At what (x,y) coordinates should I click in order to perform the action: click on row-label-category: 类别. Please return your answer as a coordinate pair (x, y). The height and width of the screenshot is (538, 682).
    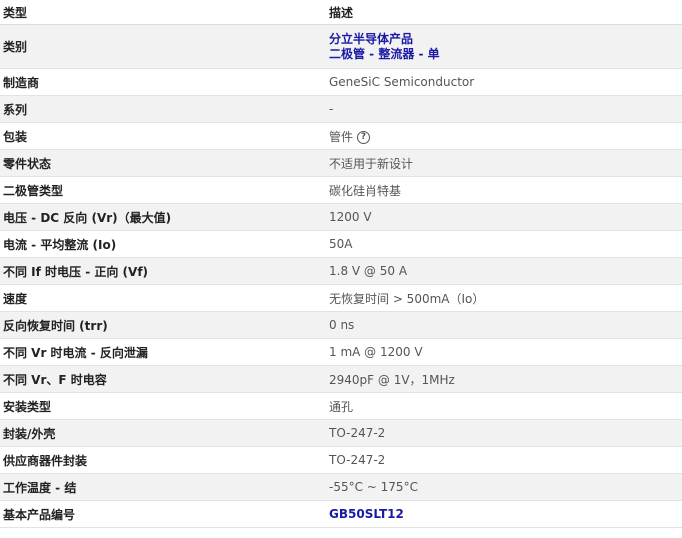
    Looking at the image, I should click on (163, 46).